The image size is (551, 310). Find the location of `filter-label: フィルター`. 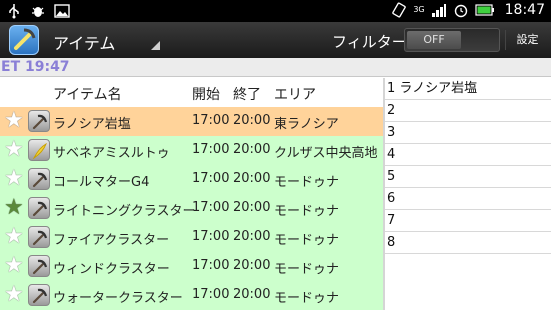

filter-label: フィルター is located at coordinates (369, 42).